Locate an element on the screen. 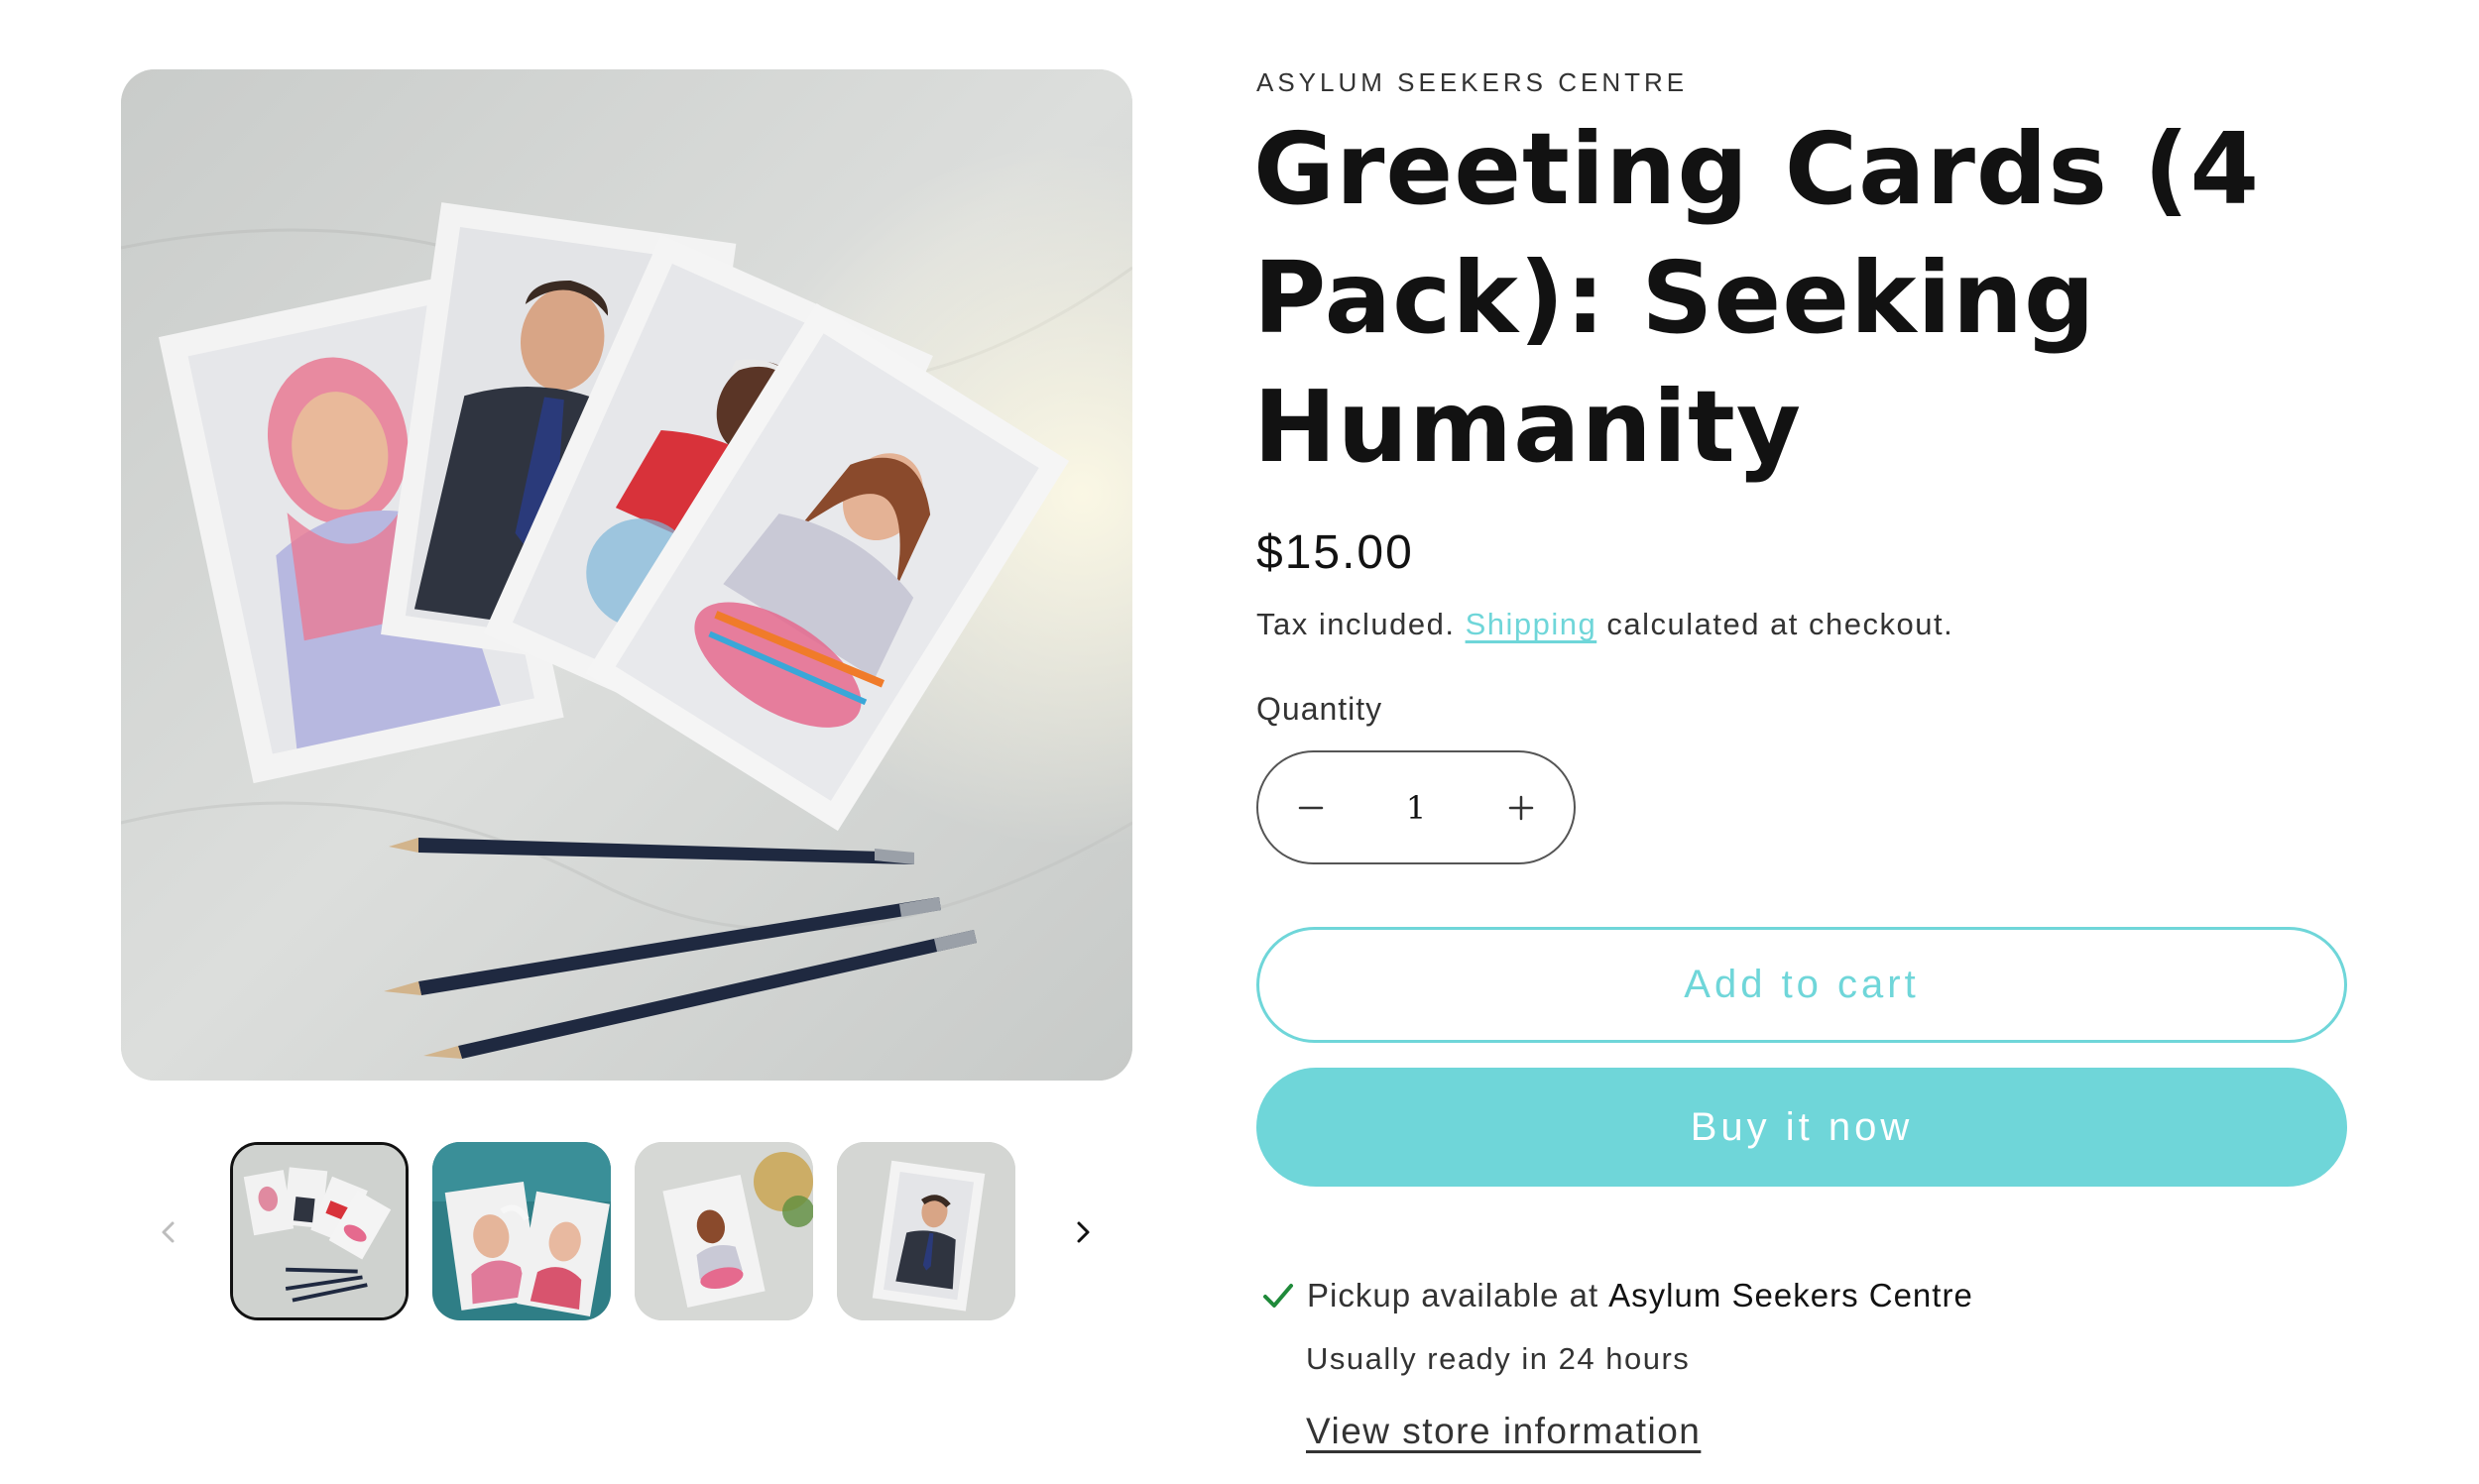 Image resolution: width=2479 pixels, height=1484 pixels. pickup-ready-time: Usually ready in 24 hours is located at coordinates (1499, 1358).